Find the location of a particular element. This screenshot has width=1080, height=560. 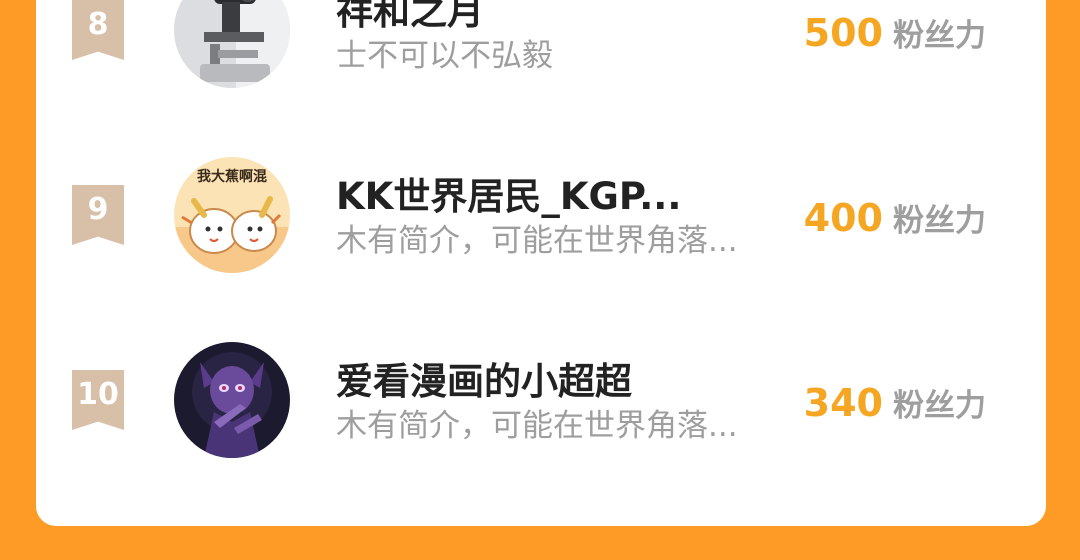

user-avatar: 我大蕉啊混 is located at coordinates (232, 215).